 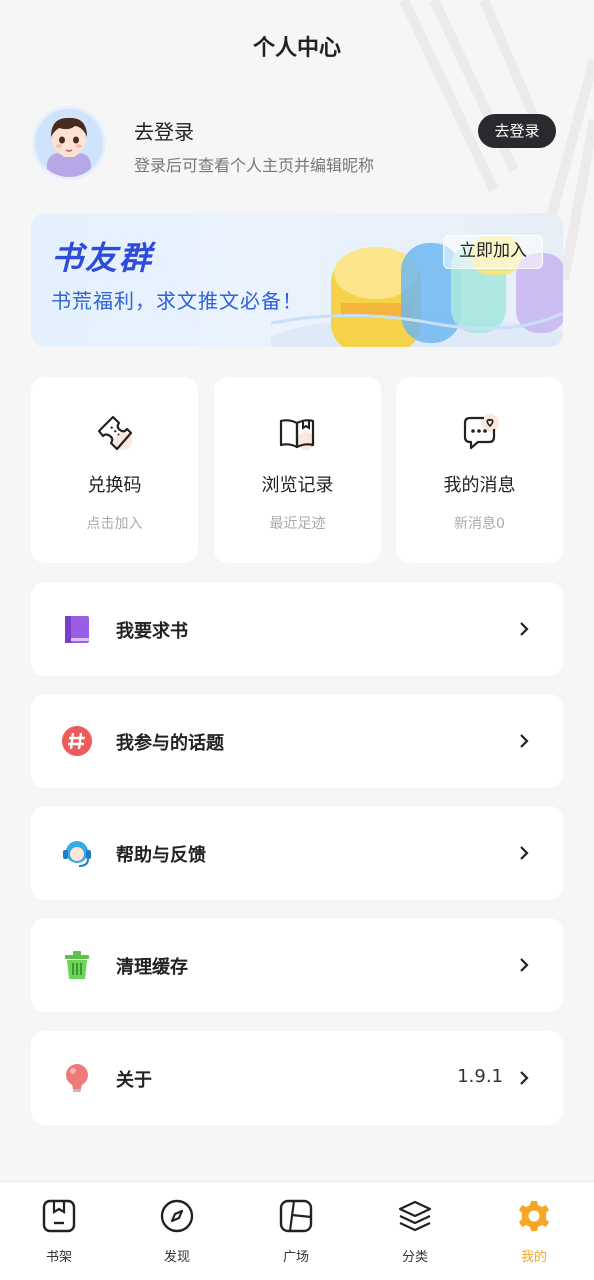 I want to click on square-icon, so click(x=296, y=1216).